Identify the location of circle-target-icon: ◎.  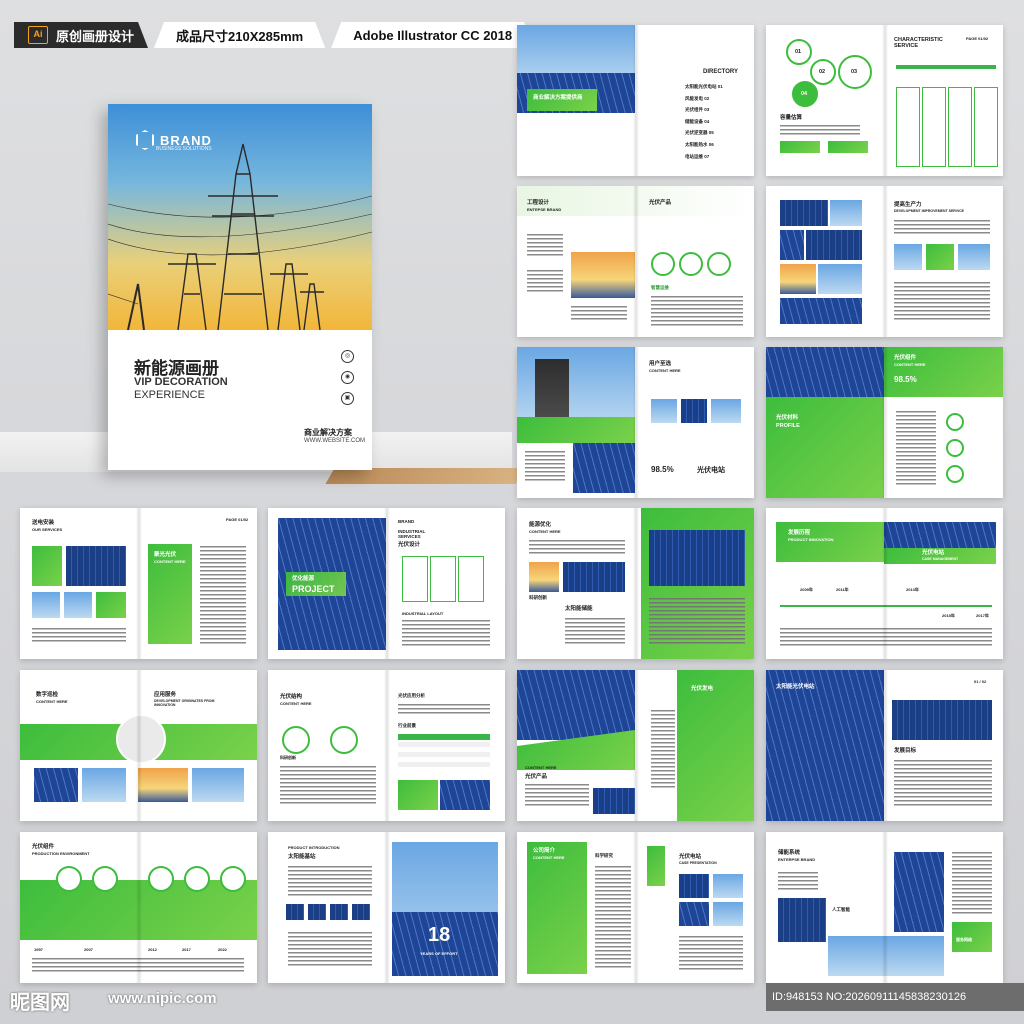
(347, 356).